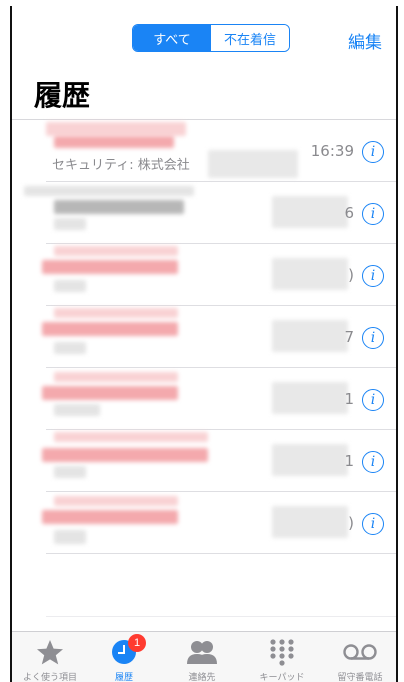  What do you see at coordinates (204, 337) in the screenshot?
I see `call-row: 7 i` at bounding box center [204, 337].